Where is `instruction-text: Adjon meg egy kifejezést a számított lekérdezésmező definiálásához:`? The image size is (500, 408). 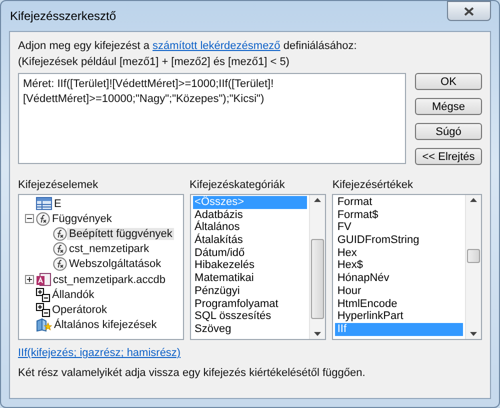
instruction-text: Adjon meg egy kifejezést a számított lekérdezésmező definiálásához: is located at coordinates (188, 46).